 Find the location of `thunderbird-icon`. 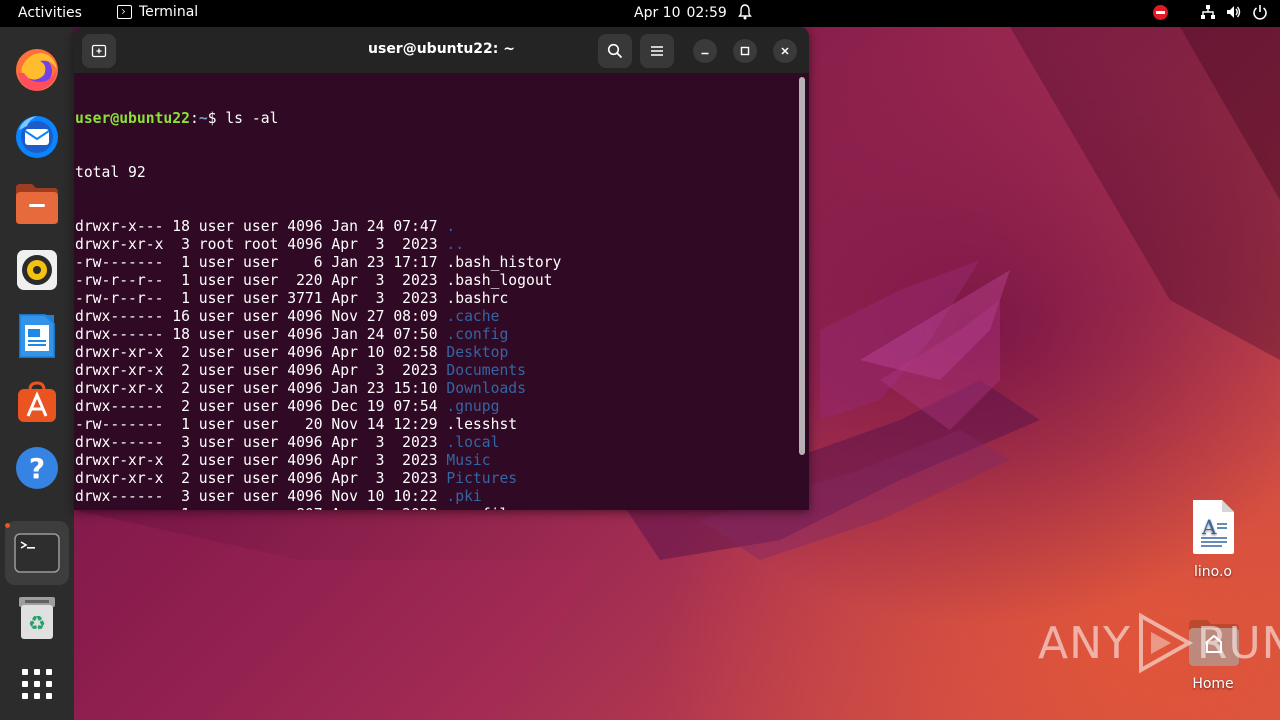

thunderbird-icon is located at coordinates (37, 136).